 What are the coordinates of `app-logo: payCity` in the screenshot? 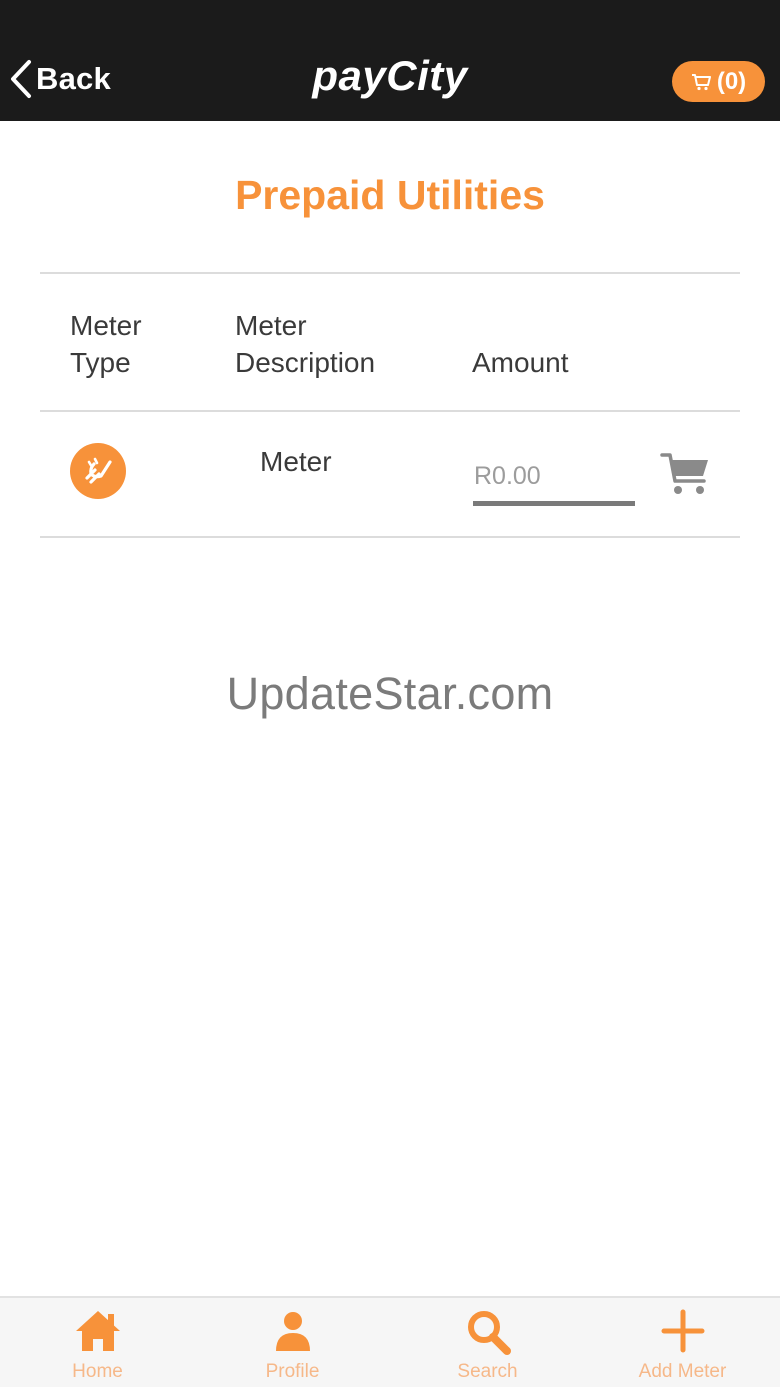 It's located at (390, 75).